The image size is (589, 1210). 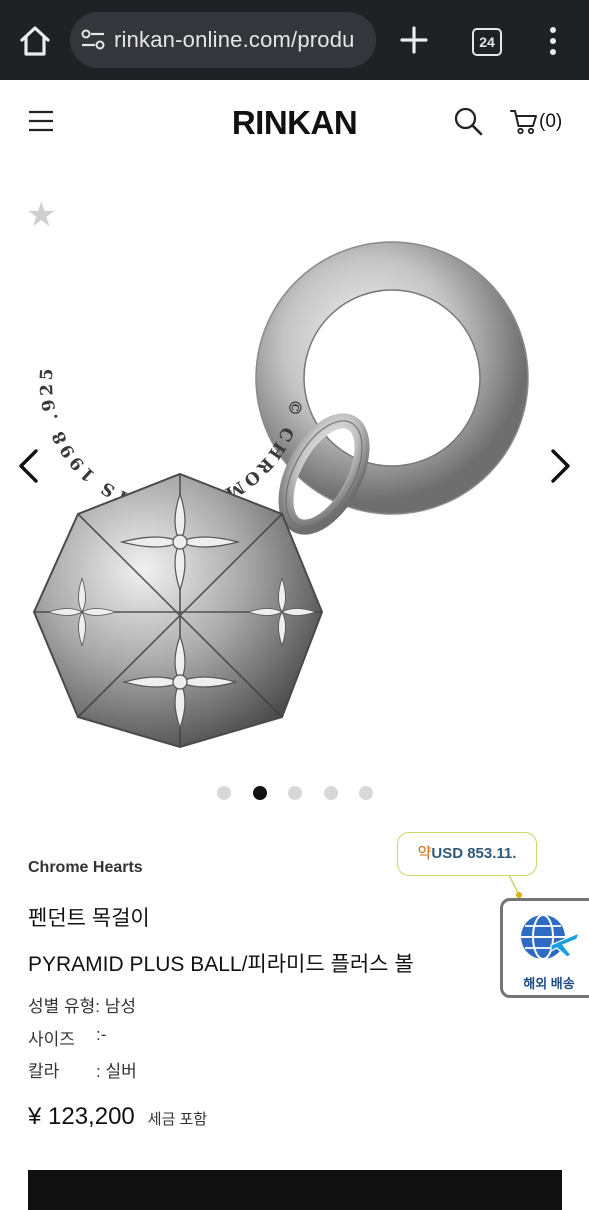 What do you see at coordinates (177, 1119) in the screenshot?
I see `tax-note: 세금 포함` at bounding box center [177, 1119].